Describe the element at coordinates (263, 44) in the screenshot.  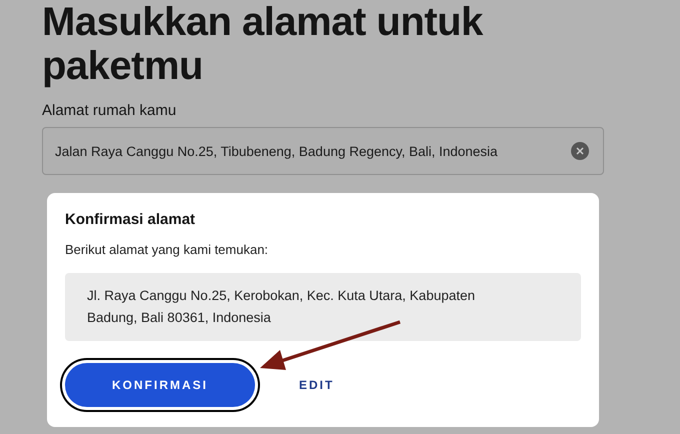
I see `page-heading: Masukkan alamat untuk paketmu` at that location.